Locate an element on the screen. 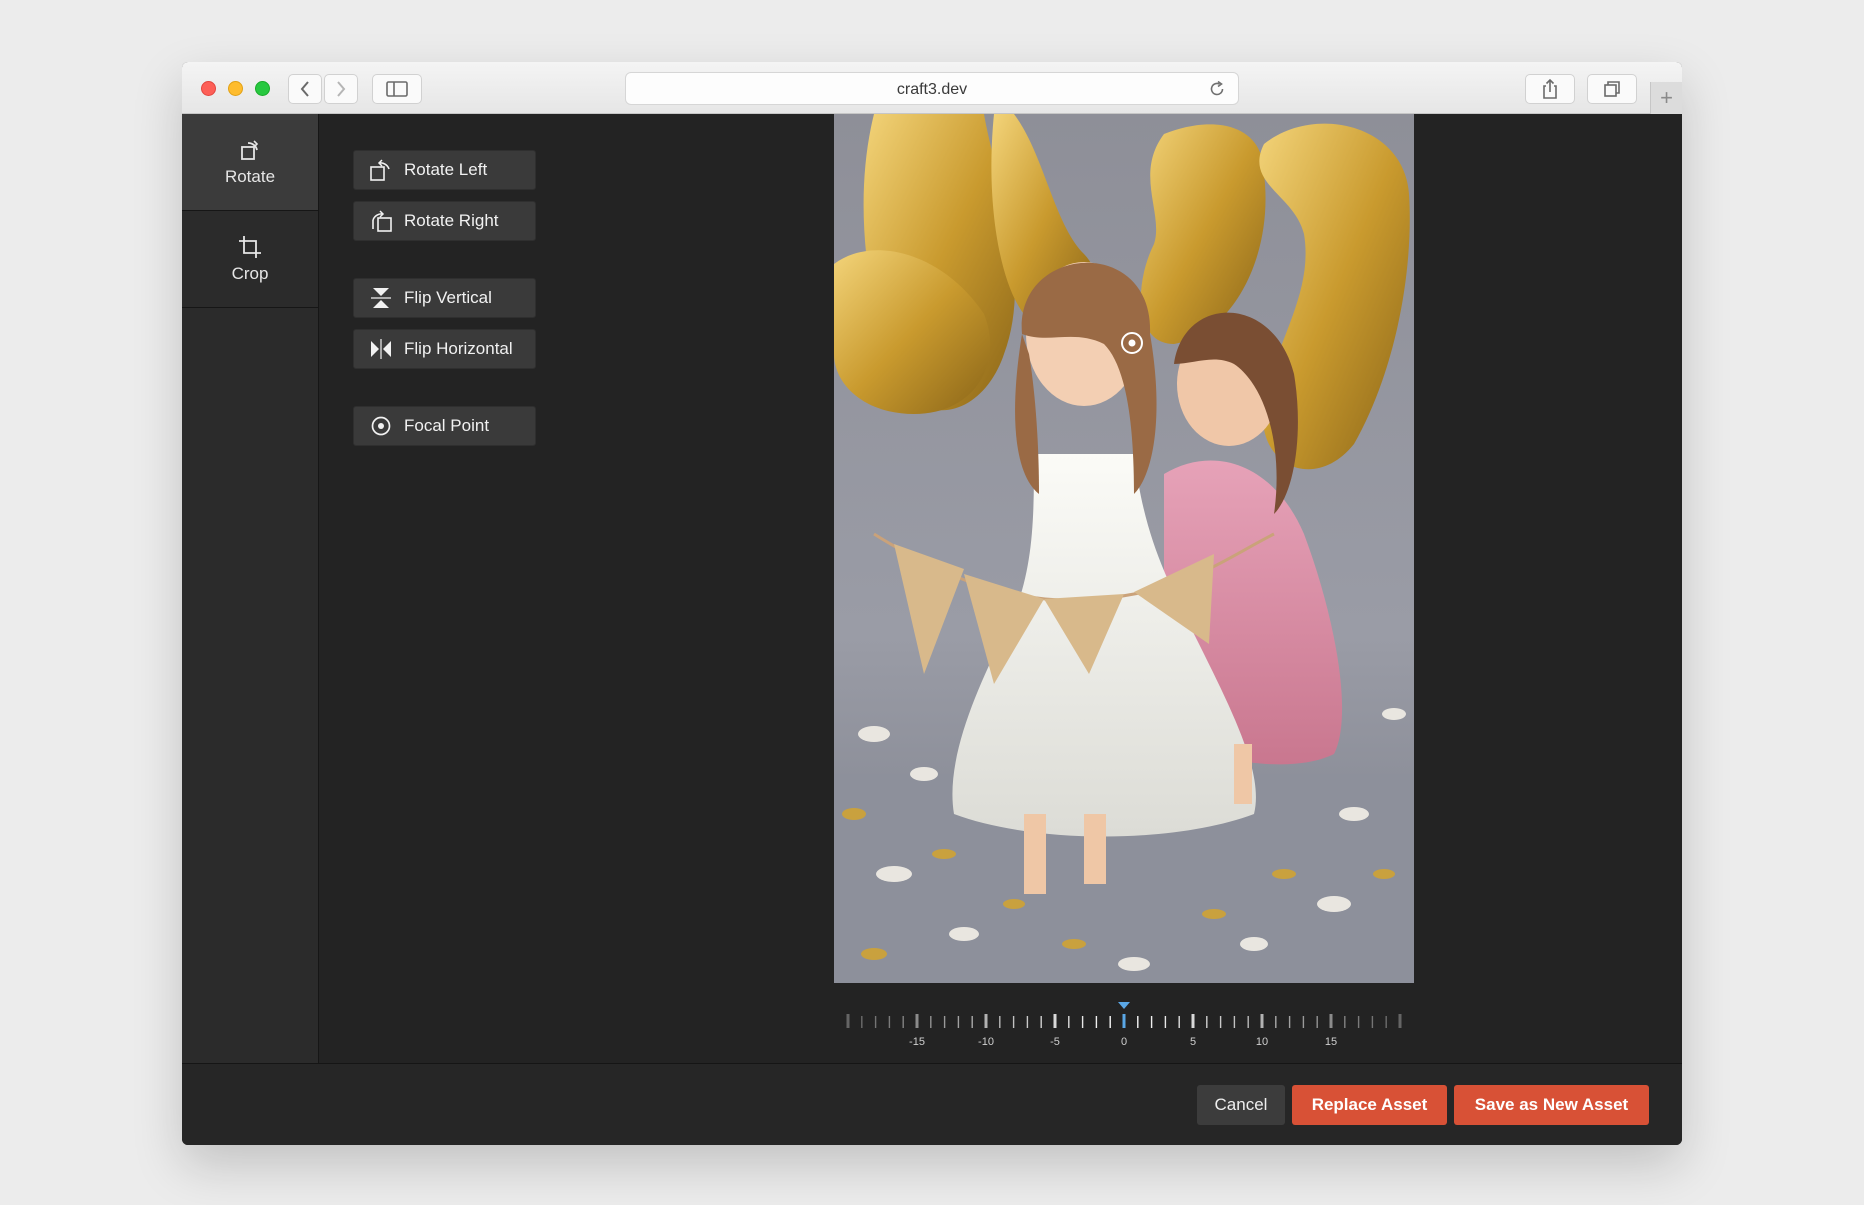 The height and width of the screenshot is (1205, 1864). crop-icon is located at coordinates (250, 247).